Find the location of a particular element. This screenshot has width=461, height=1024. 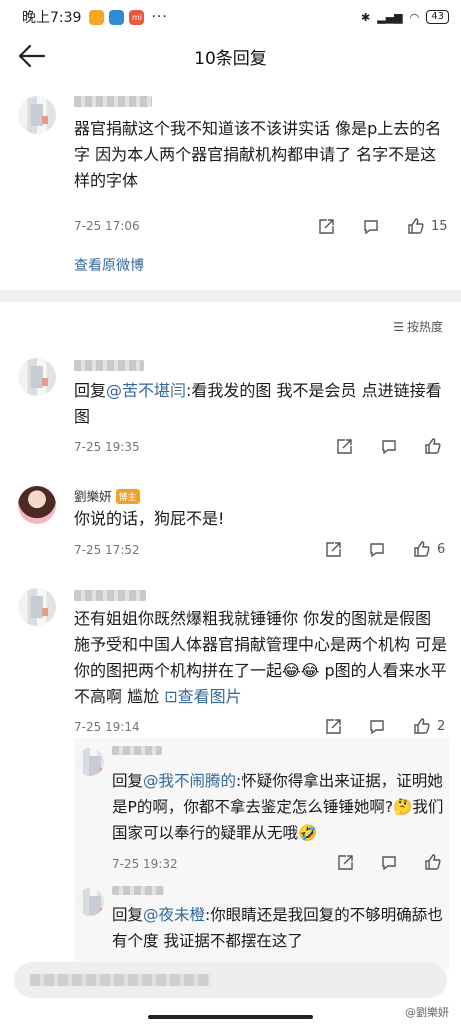

sub-reply-text: 回复@夜未橙:你眼睛还是我回复的不够明确舔也有个度 我证据不都摆在这了 is located at coordinates (279, 928).